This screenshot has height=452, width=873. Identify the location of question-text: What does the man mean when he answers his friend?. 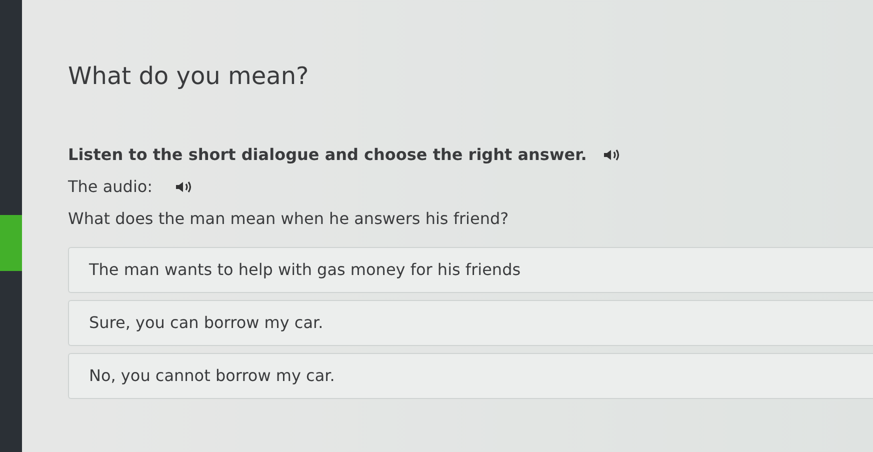
(289, 219).